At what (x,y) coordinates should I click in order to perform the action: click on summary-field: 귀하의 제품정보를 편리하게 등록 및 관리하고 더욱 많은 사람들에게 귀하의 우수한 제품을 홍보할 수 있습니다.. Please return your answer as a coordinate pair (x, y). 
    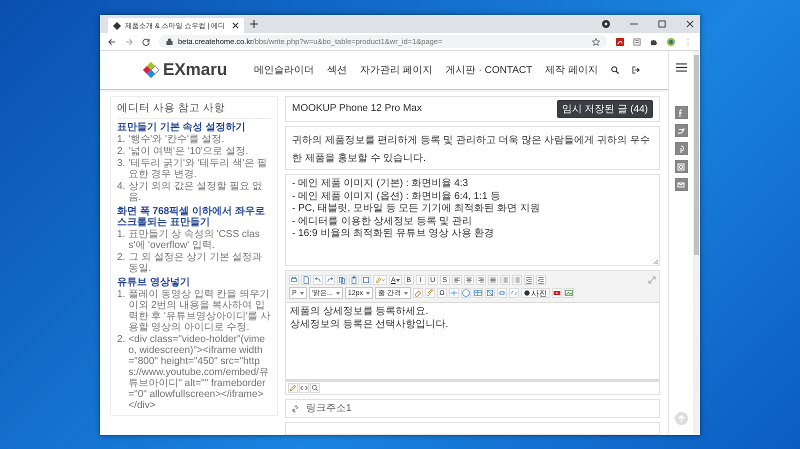
    Looking at the image, I should click on (472, 148).